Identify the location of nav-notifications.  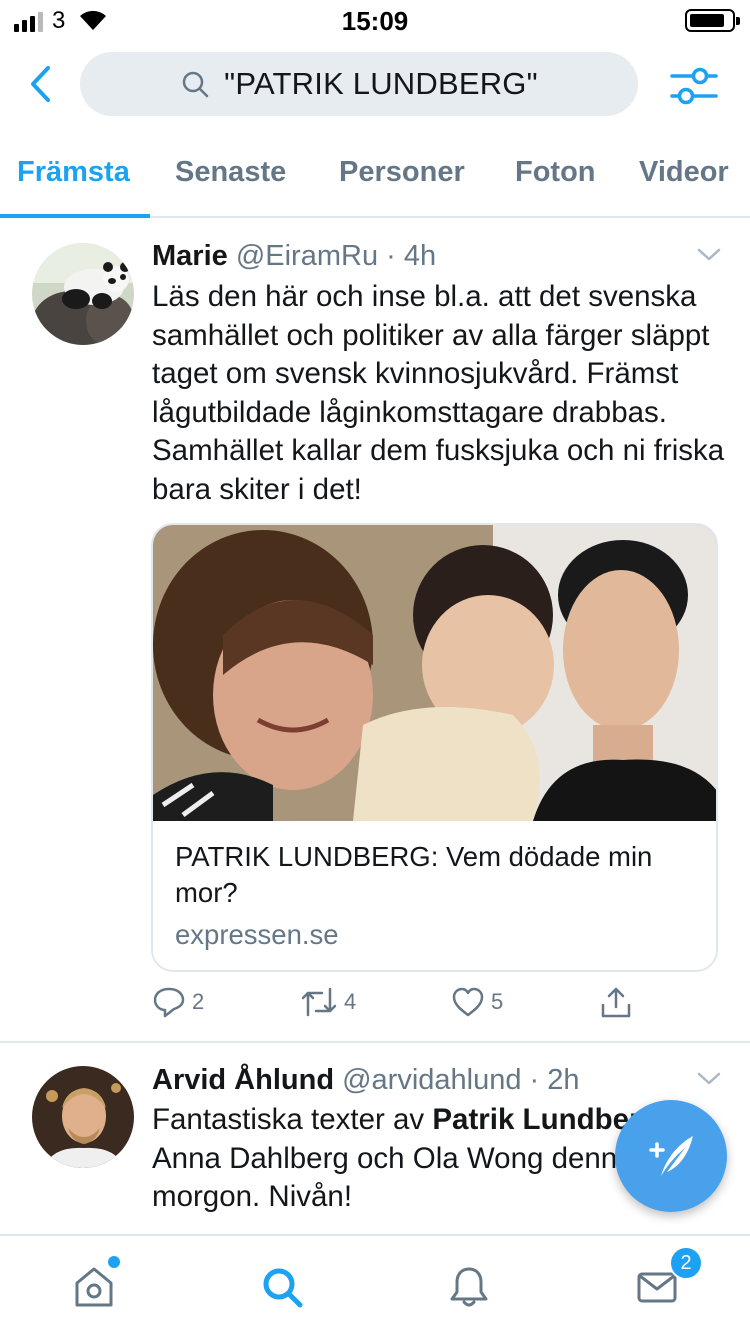
(469, 1287).